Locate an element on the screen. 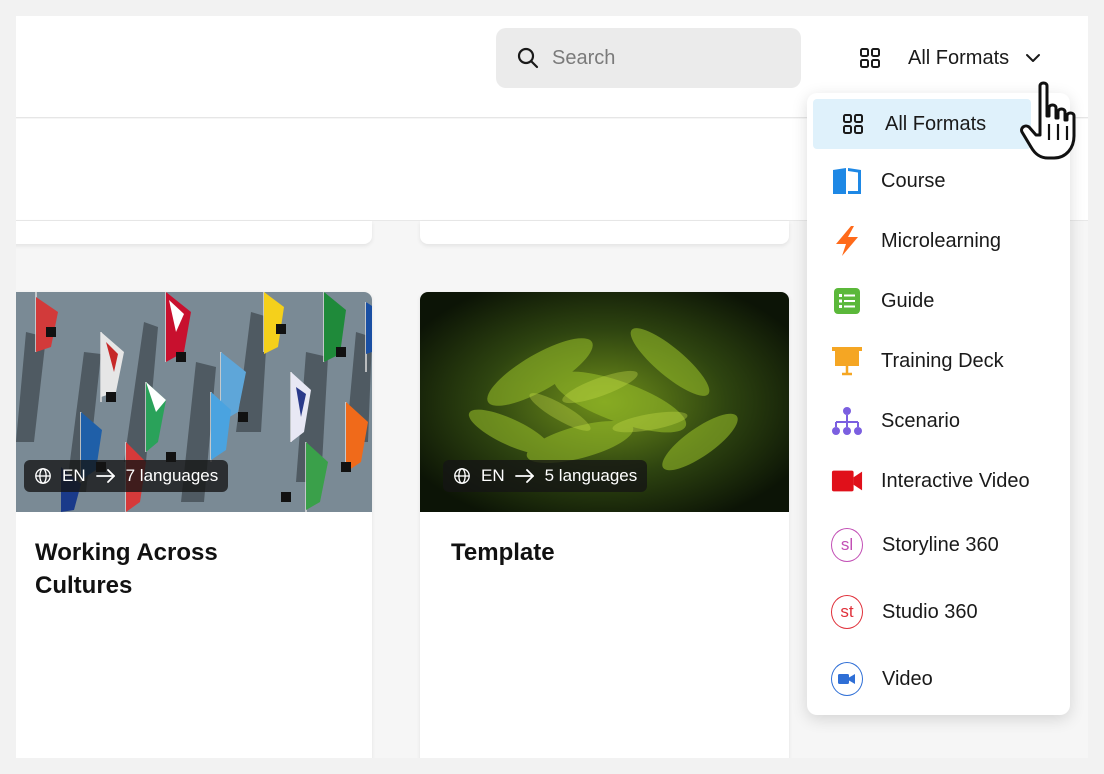 Image resolution: width=1104 pixels, height=774 pixels. card-thumbnail-leaves: EN 5 languages is located at coordinates (604, 402).